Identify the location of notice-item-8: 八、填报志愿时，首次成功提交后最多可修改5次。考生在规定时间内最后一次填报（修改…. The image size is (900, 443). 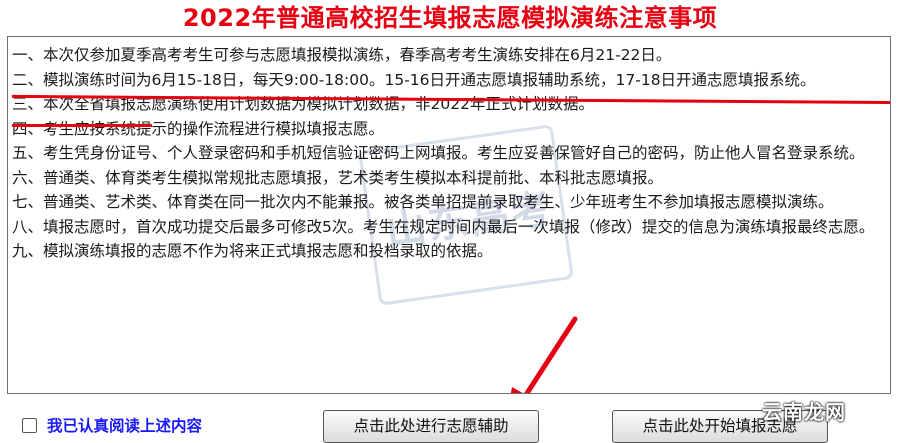
(443, 226).